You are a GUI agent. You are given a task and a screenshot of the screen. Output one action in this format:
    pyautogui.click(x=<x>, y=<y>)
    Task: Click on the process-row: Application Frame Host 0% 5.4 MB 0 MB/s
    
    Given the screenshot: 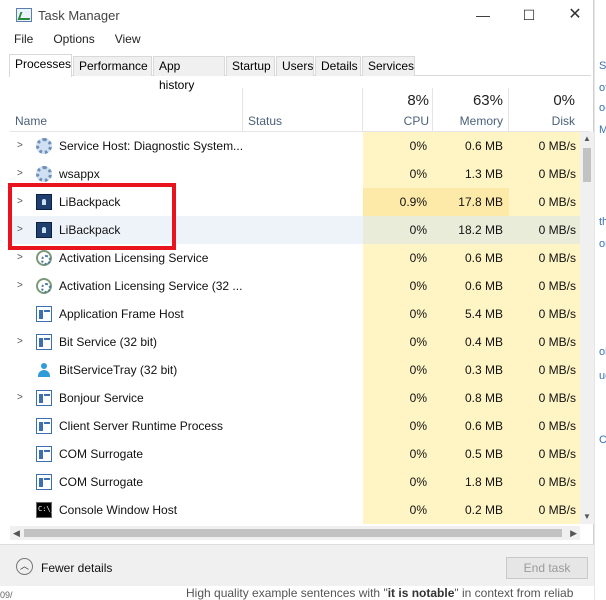 What is the action you would take?
    pyautogui.click(x=295, y=314)
    